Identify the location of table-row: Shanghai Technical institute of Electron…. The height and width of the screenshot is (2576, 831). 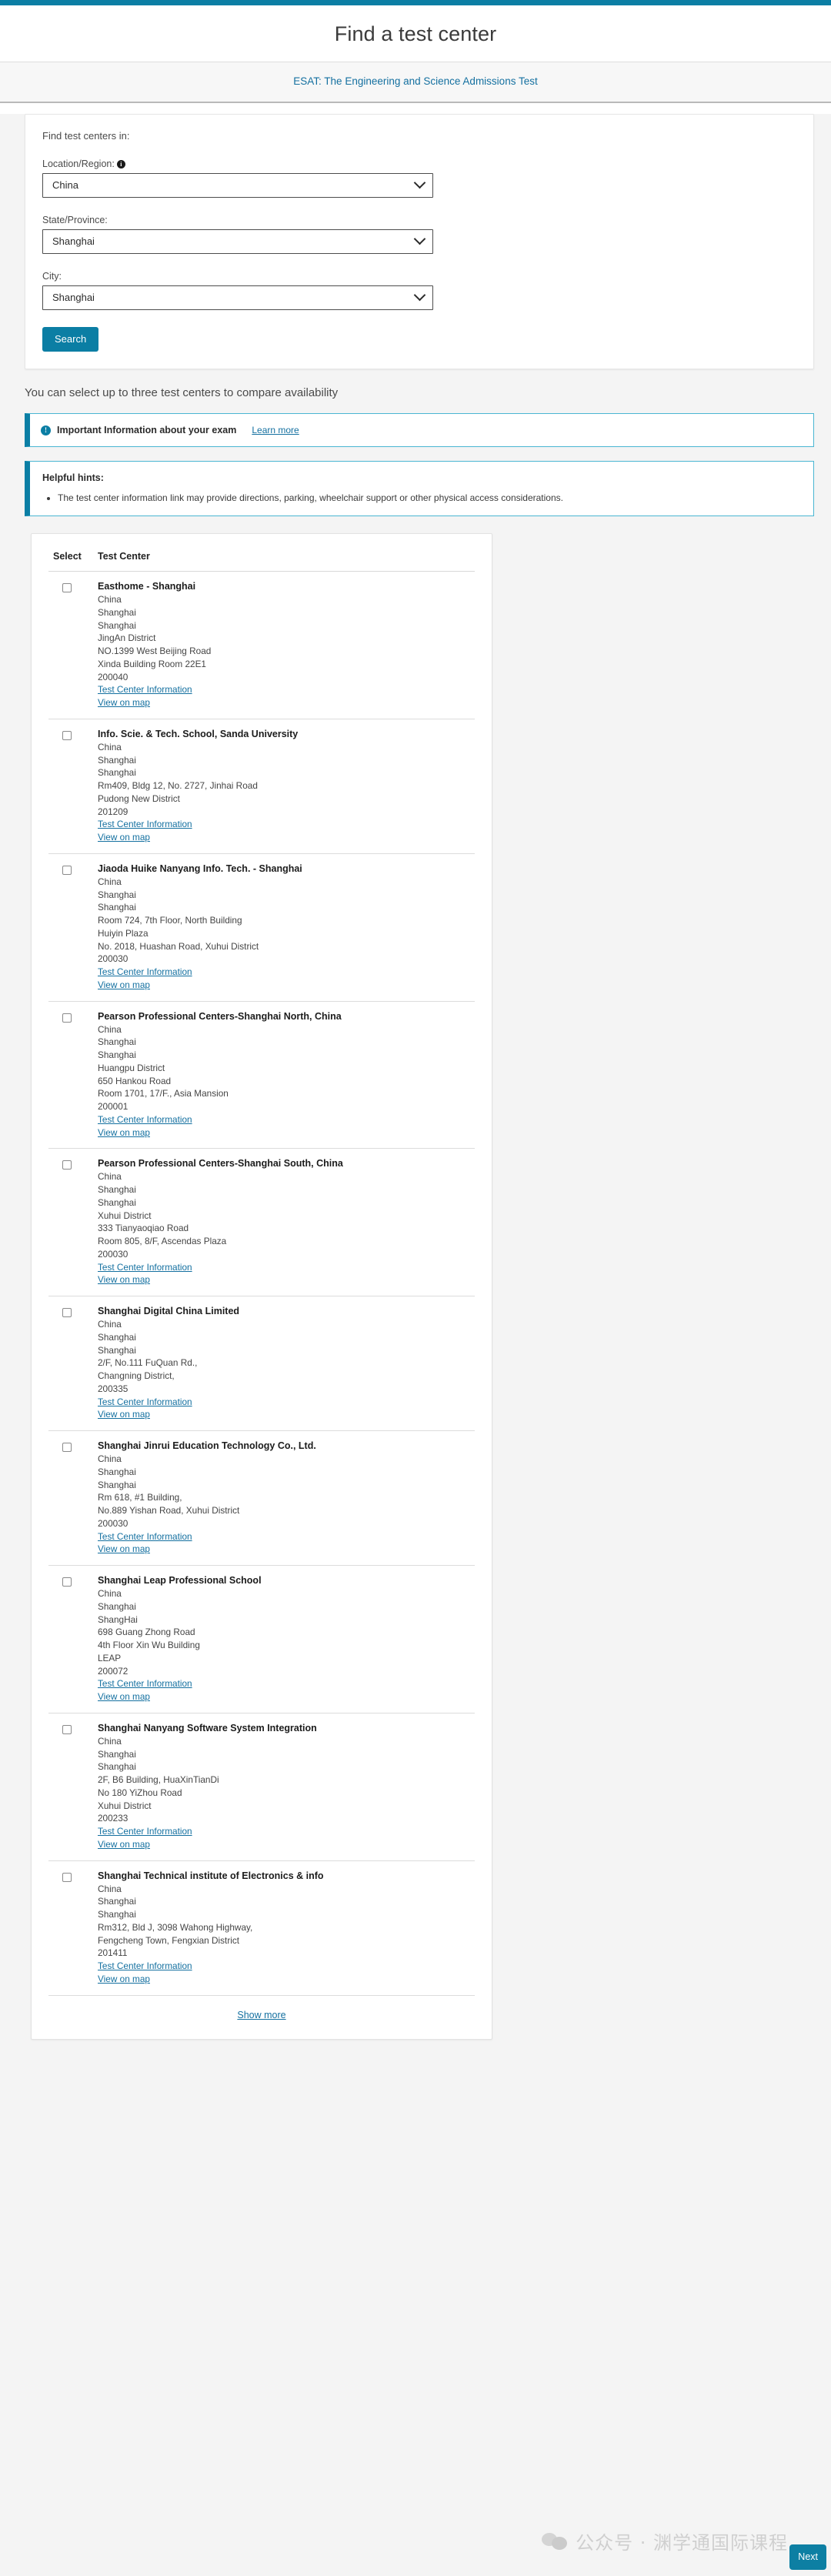
(261, 1929).